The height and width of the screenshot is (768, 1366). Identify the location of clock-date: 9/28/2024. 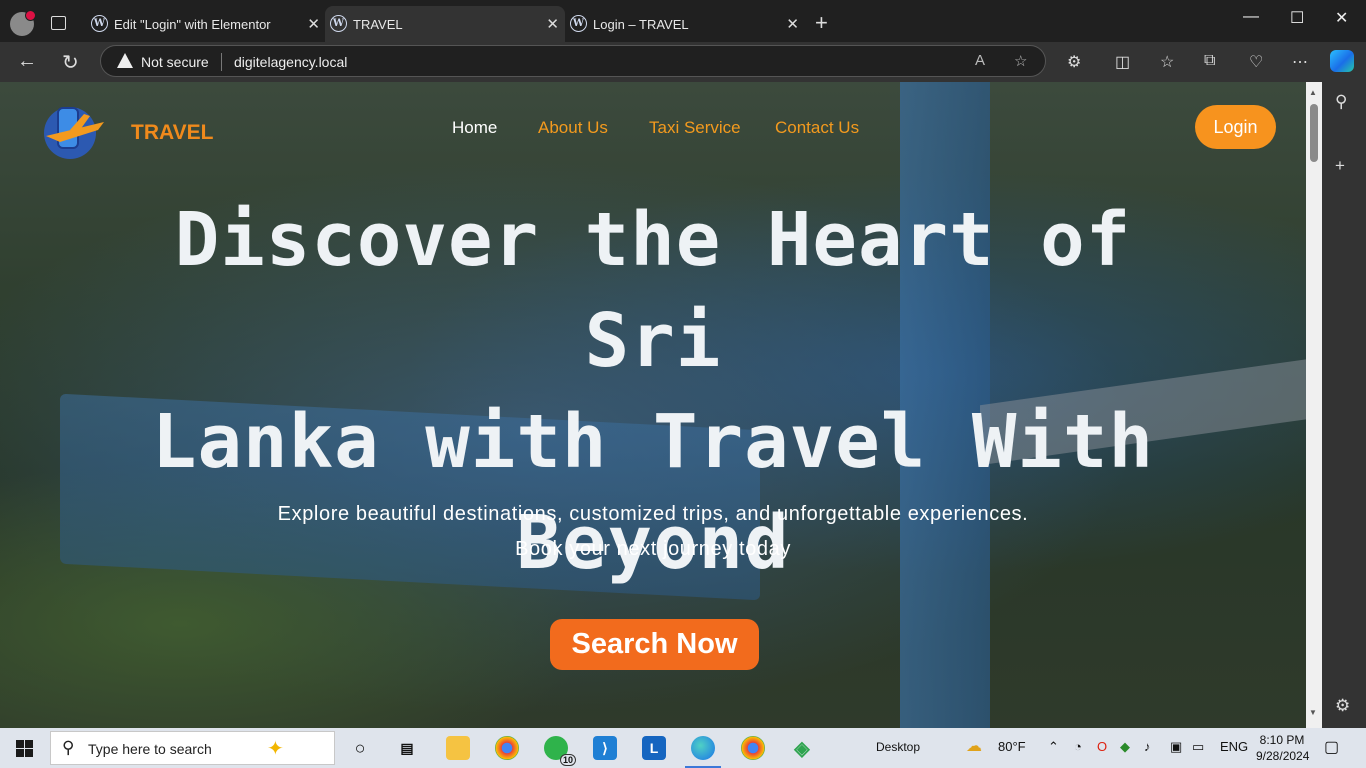
(1283, 756).